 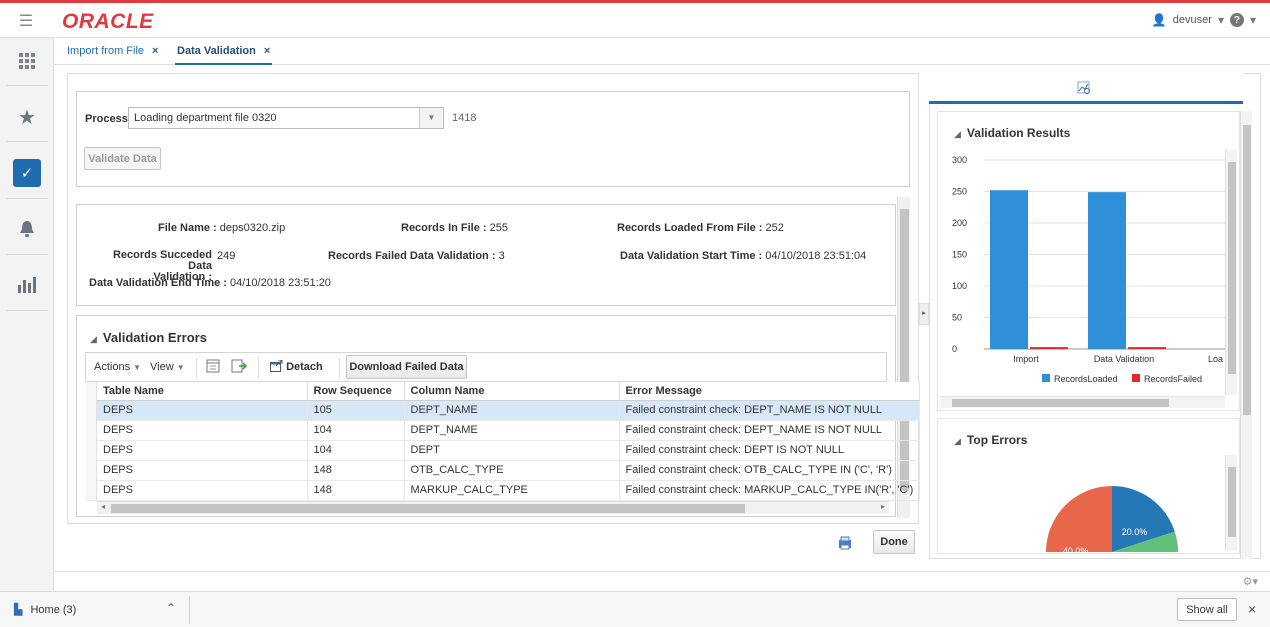 I want to click on print-icon, so click(x=845, y=543).